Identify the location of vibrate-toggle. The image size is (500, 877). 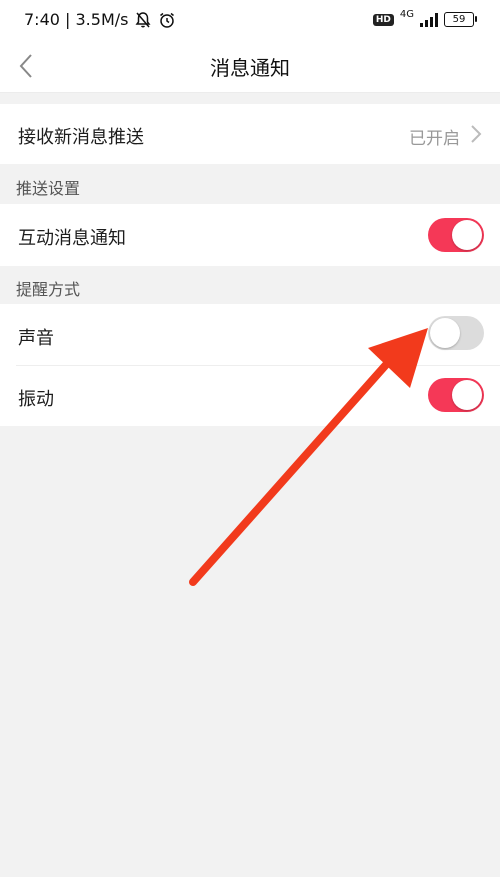
(456, 395).